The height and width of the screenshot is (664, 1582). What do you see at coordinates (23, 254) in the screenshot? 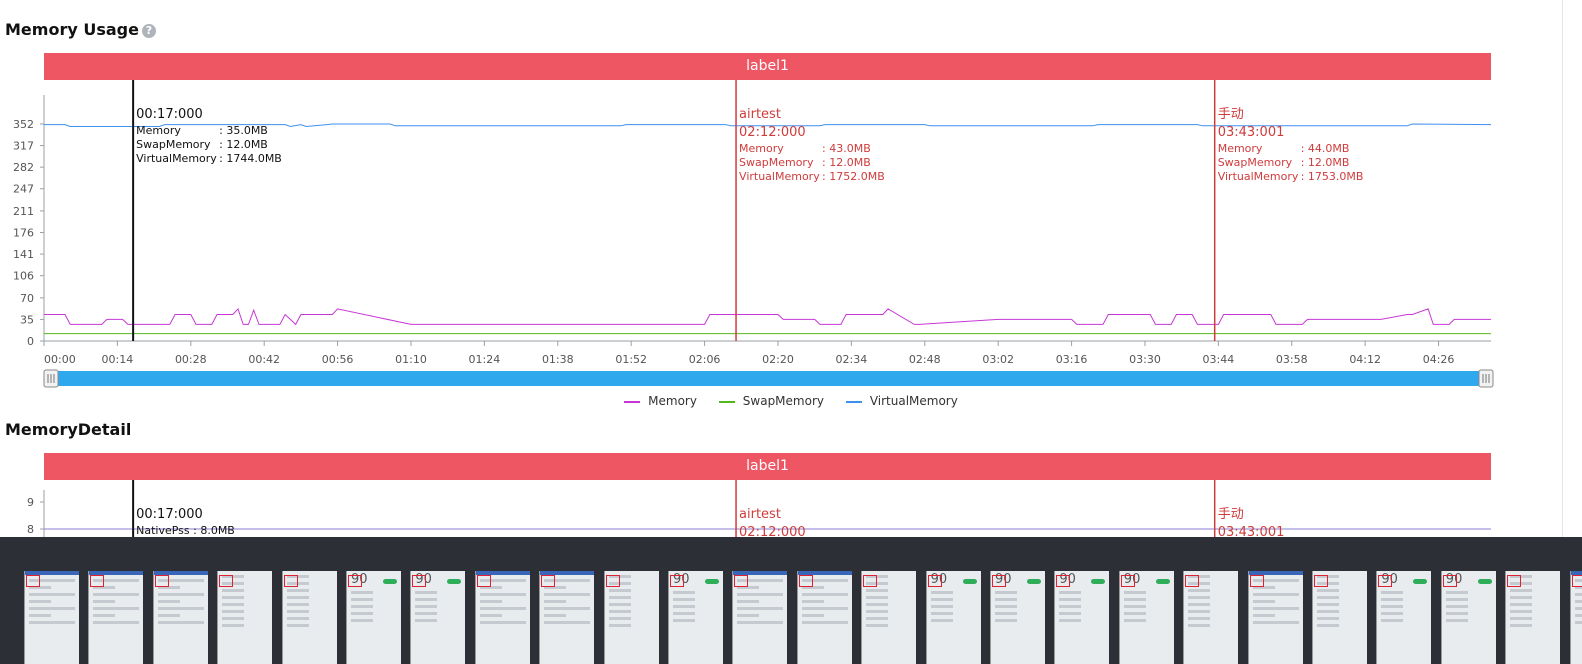
I see `y-tick-label: 141` at bounding box center [23, 254].